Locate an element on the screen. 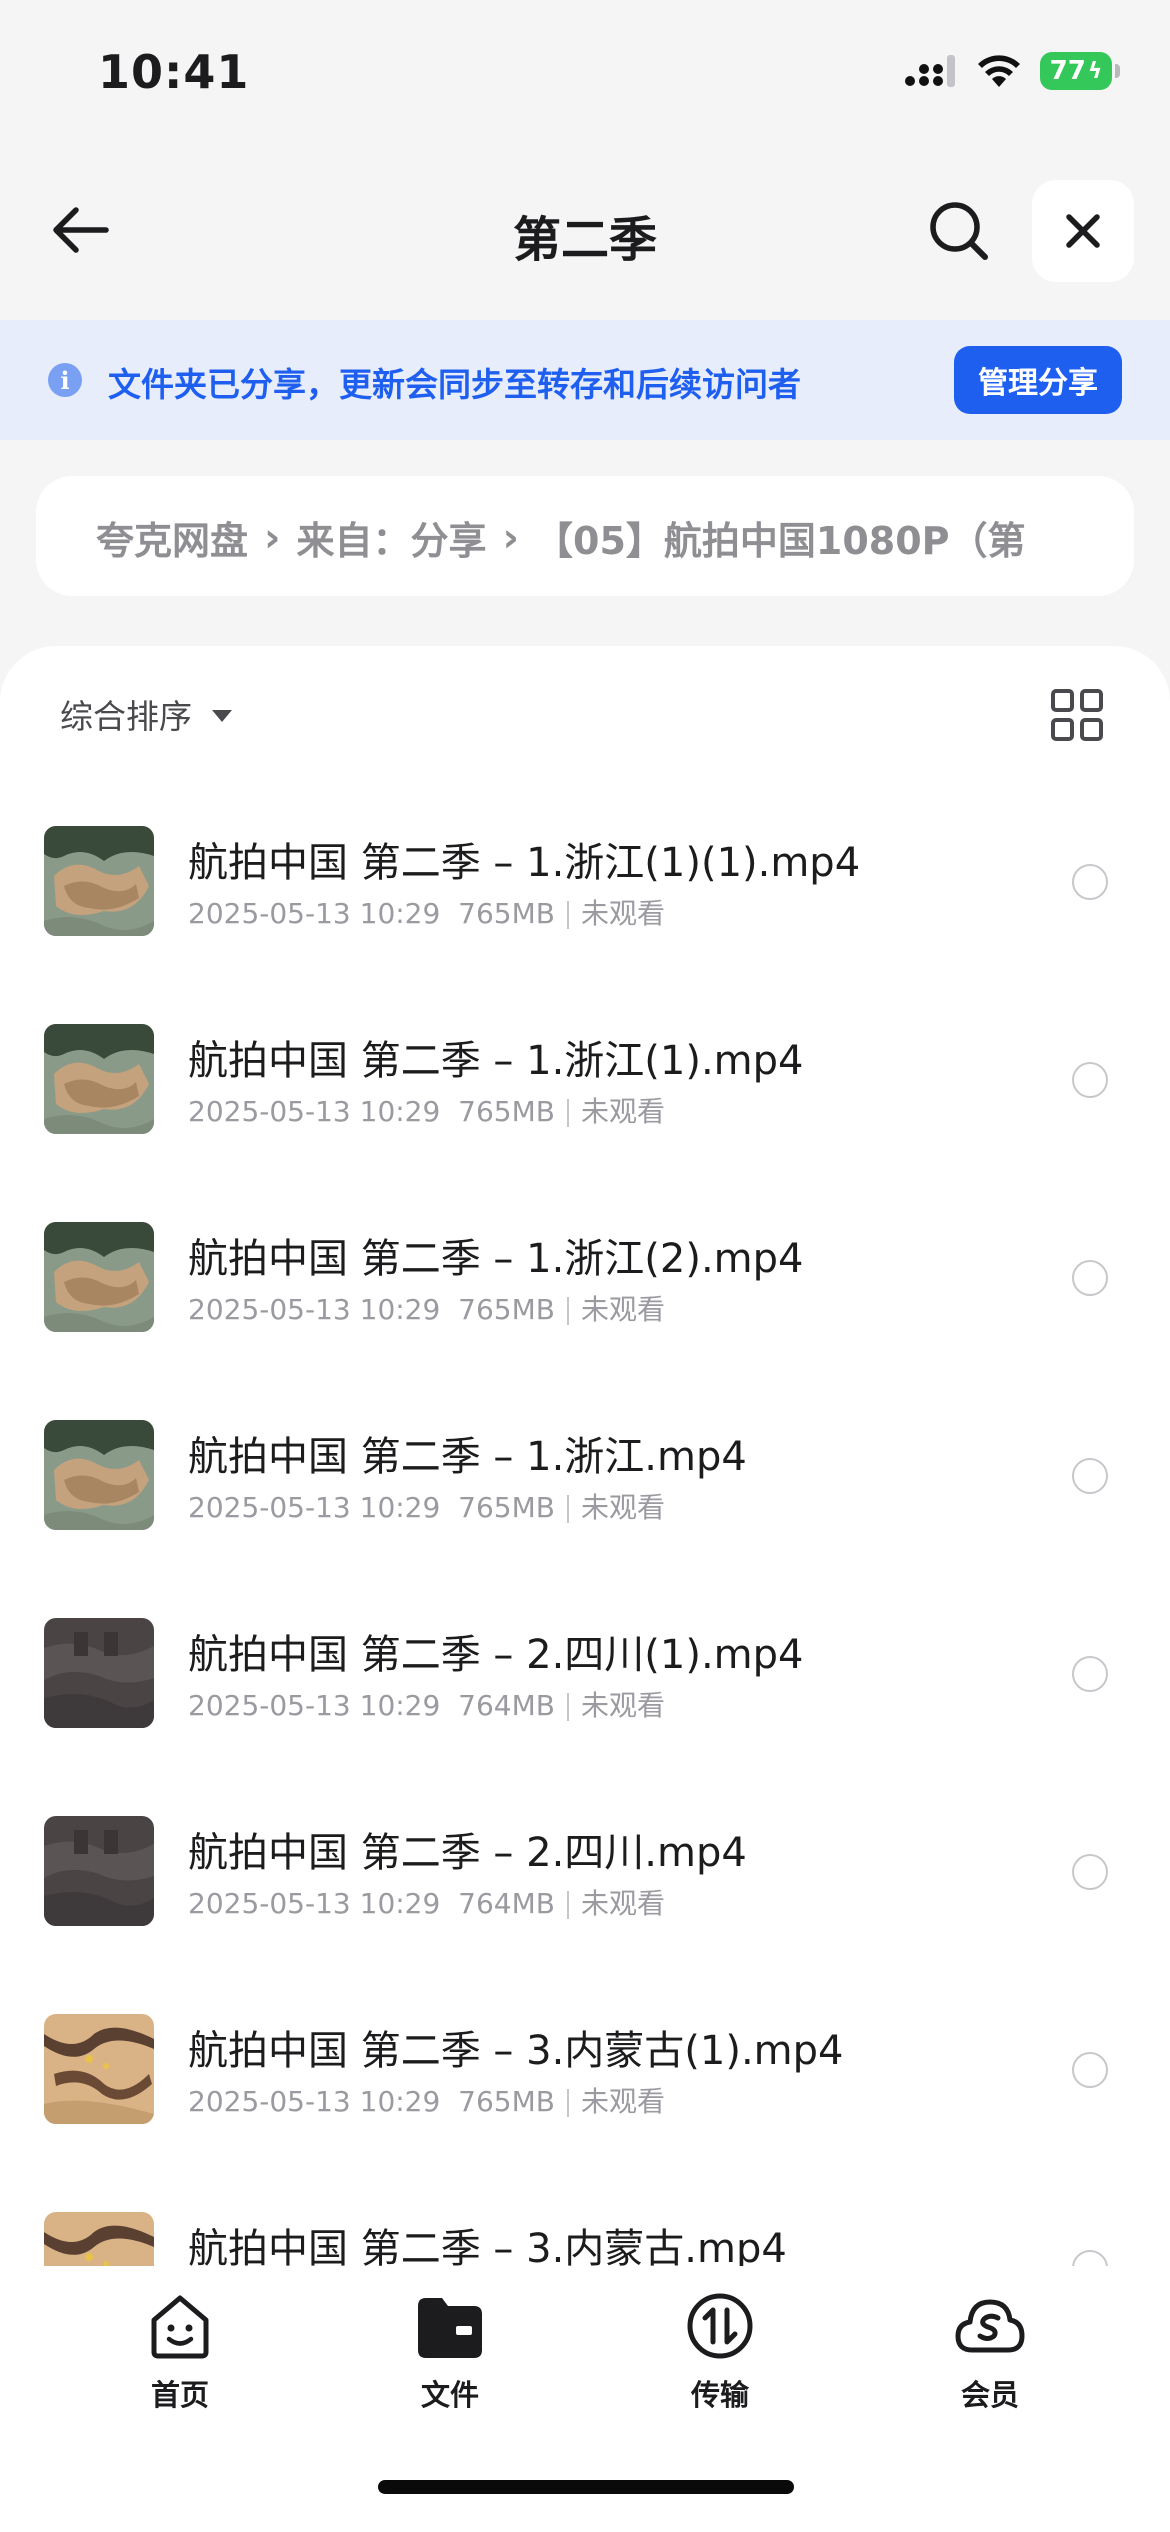 Image resolution: width=1170 pixels, height=2532 pixels. page-title: 第二季 is located at coordinates (584, 240).